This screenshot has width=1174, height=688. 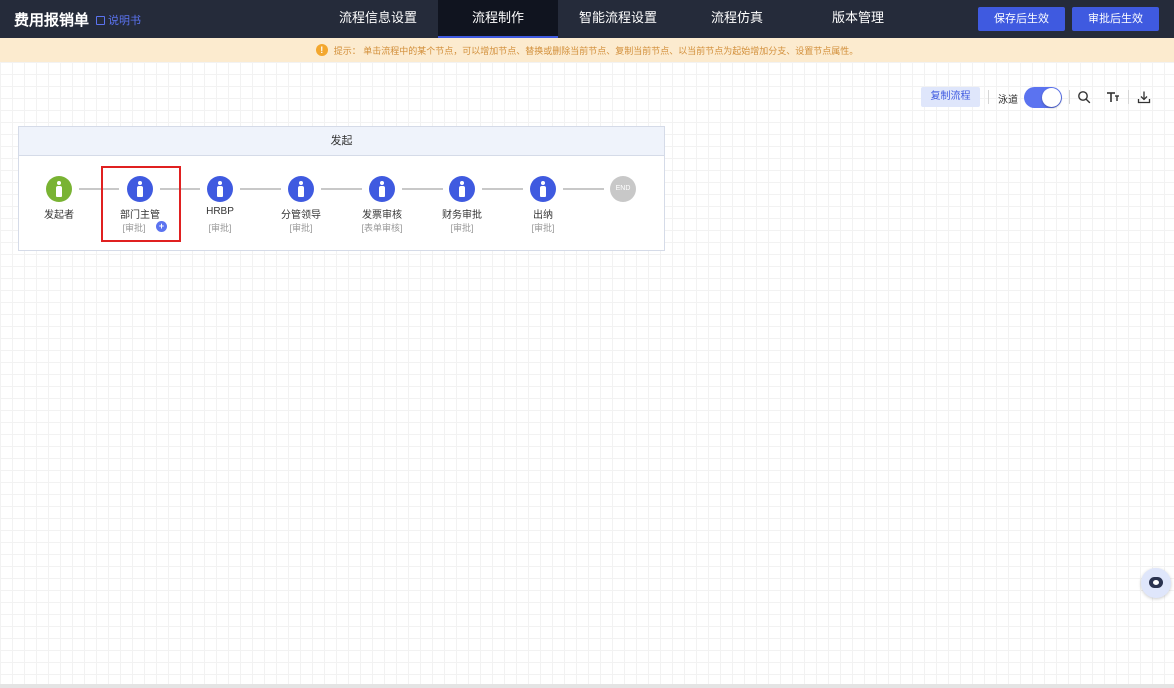 I want to click on flow-node-cashier, so click(x=543, y=189).